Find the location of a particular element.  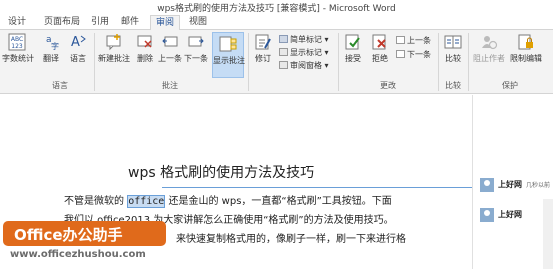

restrict-editing-button: 限制编辑 is located at coordinates (526, 48).